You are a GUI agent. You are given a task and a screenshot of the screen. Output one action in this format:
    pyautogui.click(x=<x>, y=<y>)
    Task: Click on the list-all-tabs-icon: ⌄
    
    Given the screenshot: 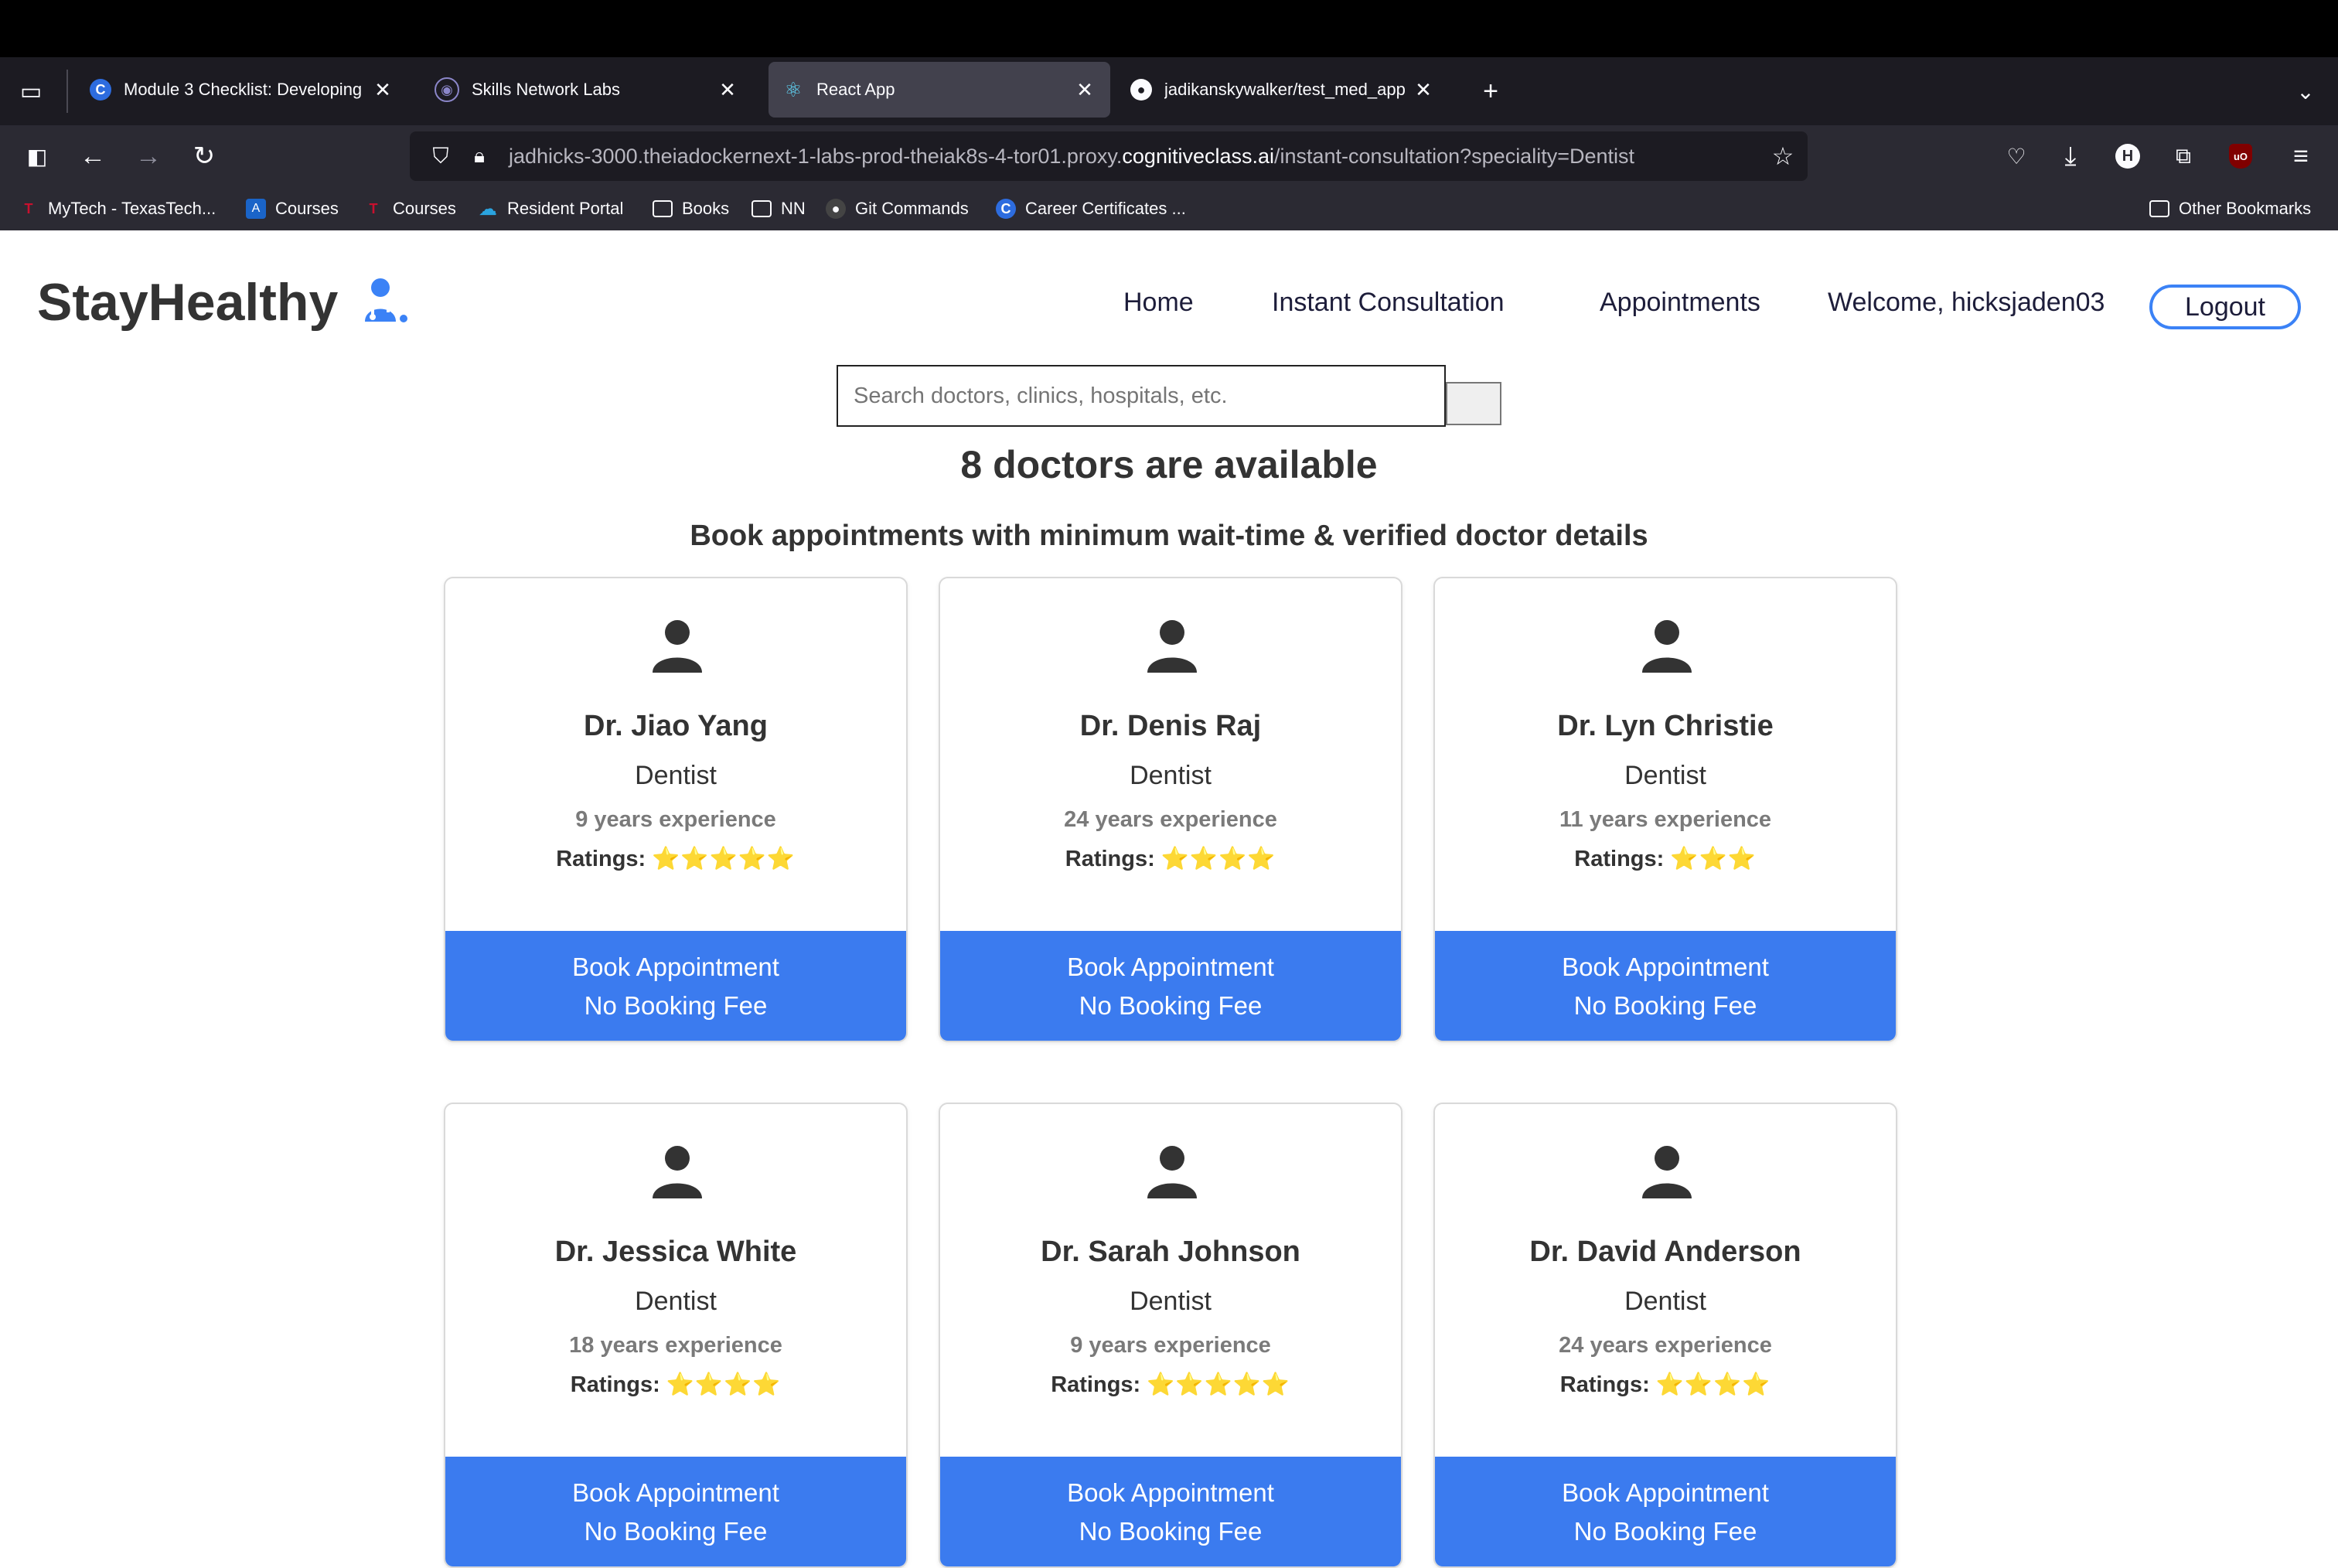 What is the action you would take?
    pyautogui.click(x=2305, y=91)
    